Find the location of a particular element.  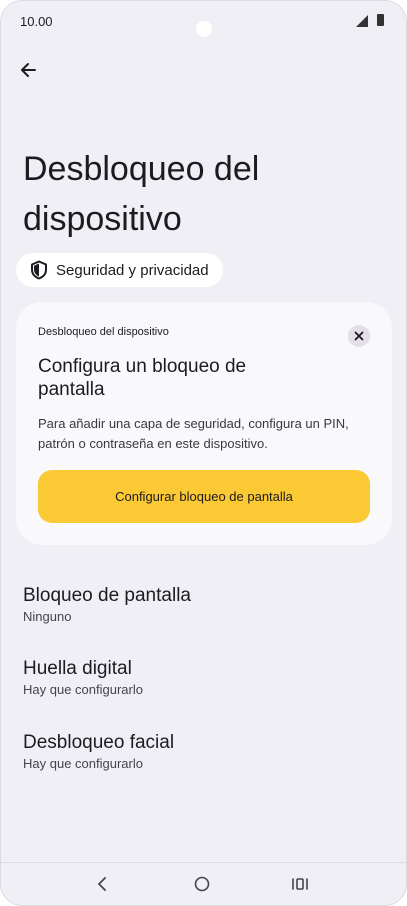

list-item-fingerprint: Huella digital Hay que configurarlo is located at coordinates (203, 678).